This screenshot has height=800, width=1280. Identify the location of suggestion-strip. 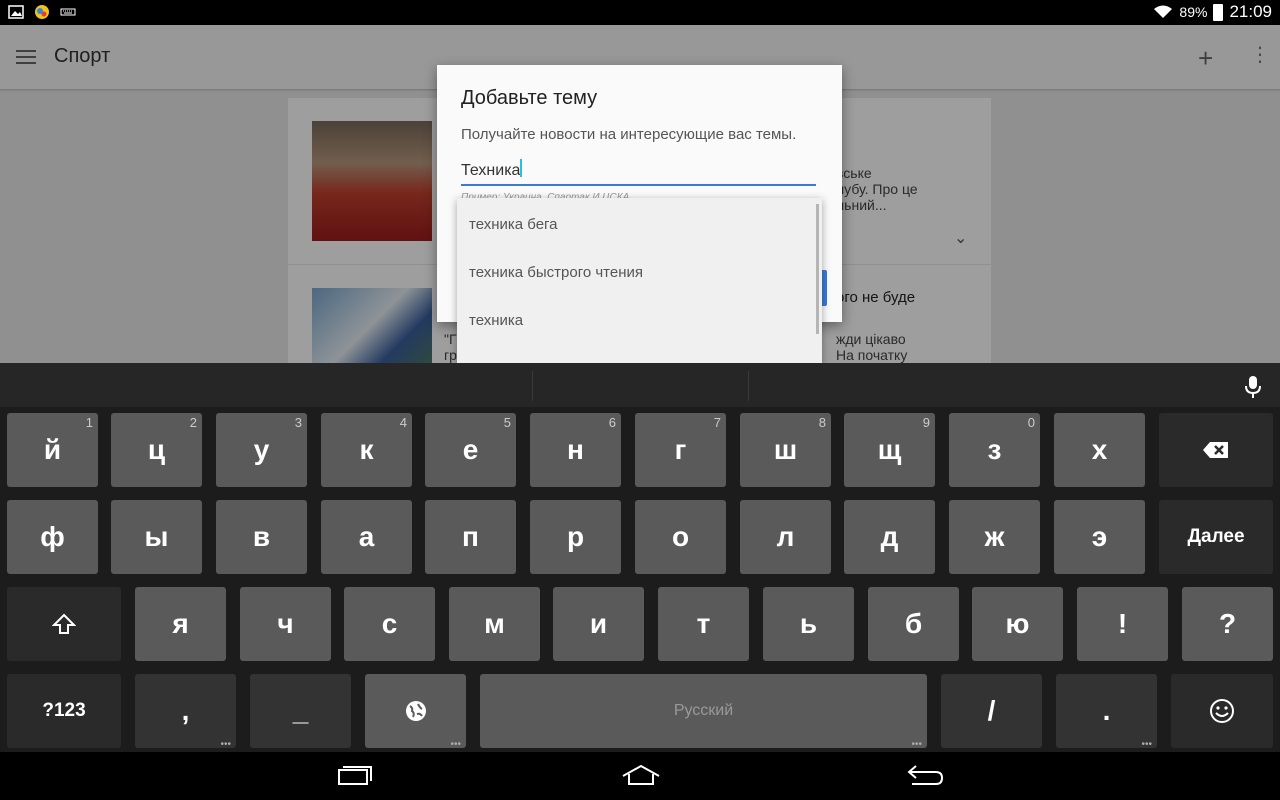
(640, 385).